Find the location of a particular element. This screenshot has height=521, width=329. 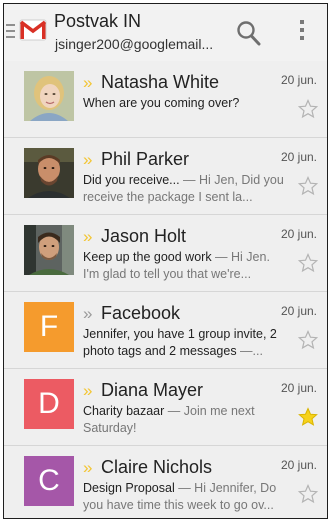

subject: Design Proposal is located at coordinates (129, 488).